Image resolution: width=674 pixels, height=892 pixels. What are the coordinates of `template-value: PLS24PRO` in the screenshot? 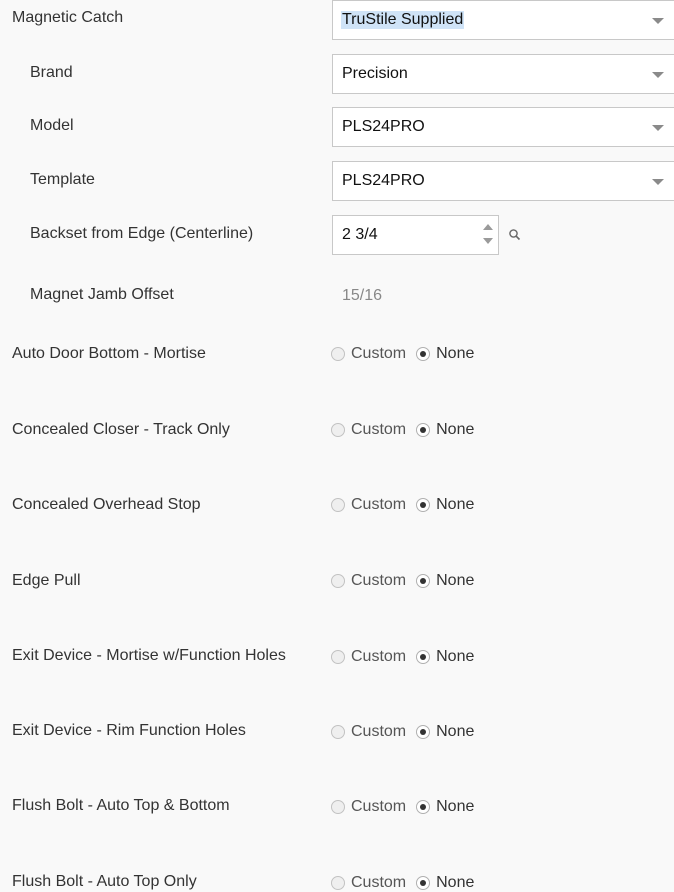 It's located at (383, 180).